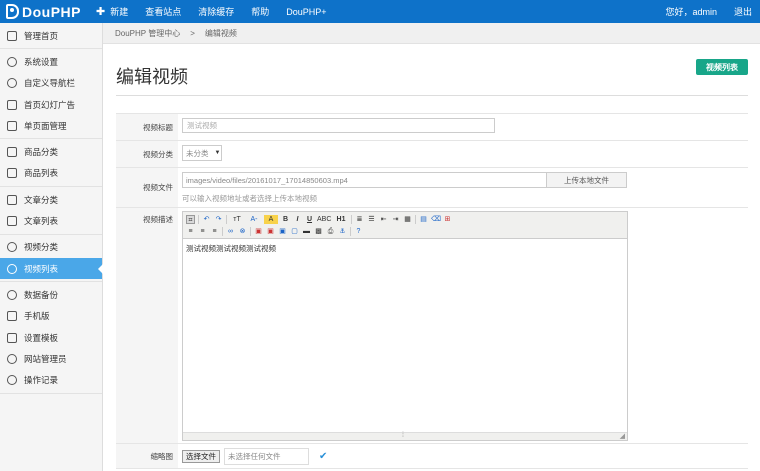 The height and width of the screenshot is (471, 760). Describe the element at coordinates (338, 125) in the screenshot. I see `title-input: 测试视频` at that location.